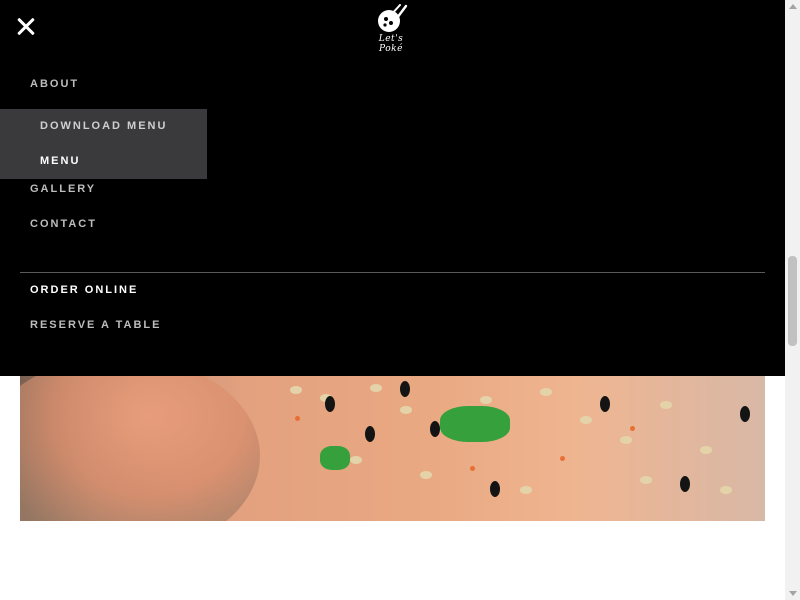  What do you see at coordinates (393, 18) in the screenshot?
I see `chopsticks-bowl-logo-icon` at bounding box center [393, 18].